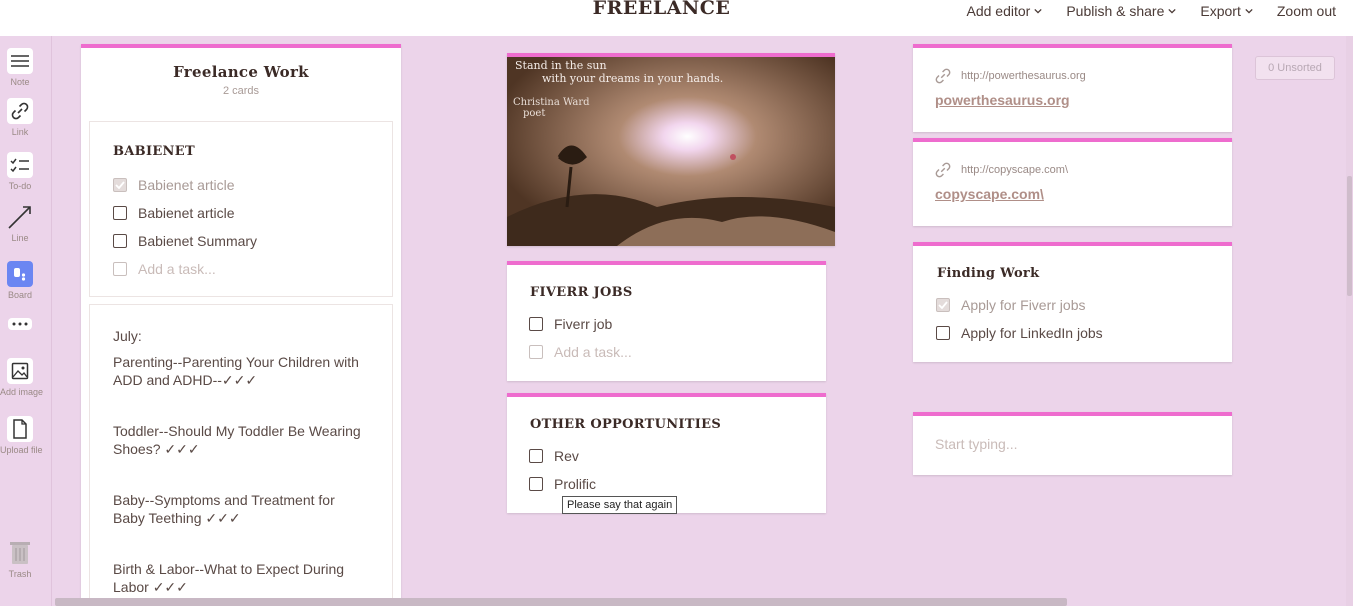 Image resolution: width=1353 pixels, height=606 pixels. I want to click on vertical-scrollbar, so click(1349, 321).